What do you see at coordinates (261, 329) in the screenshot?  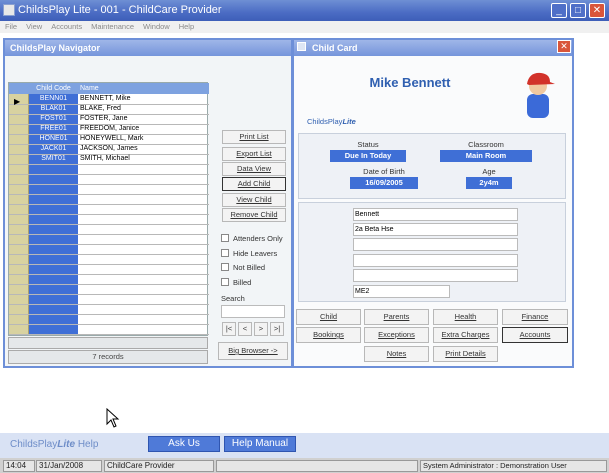 I see `next-record-button: >` at bounding box center [261, 329].